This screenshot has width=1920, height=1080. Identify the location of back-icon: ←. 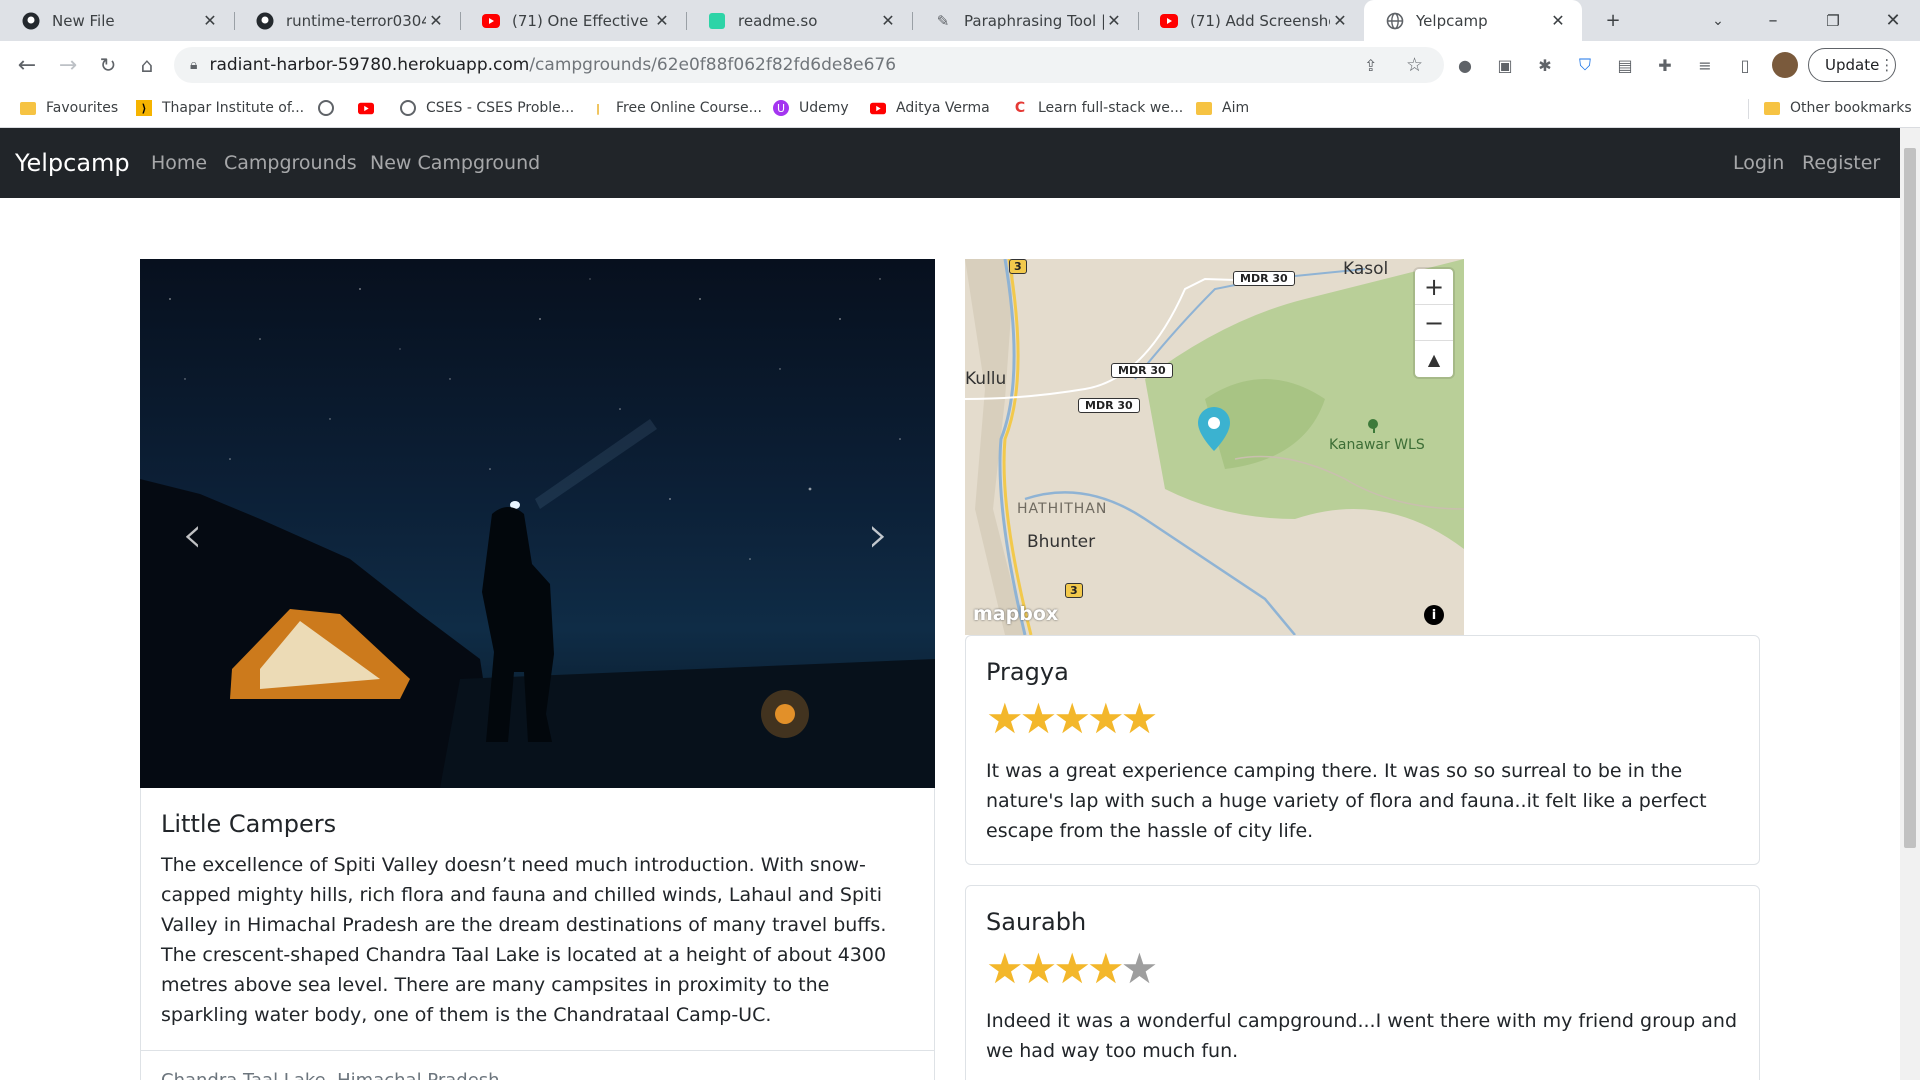
(27, 65).